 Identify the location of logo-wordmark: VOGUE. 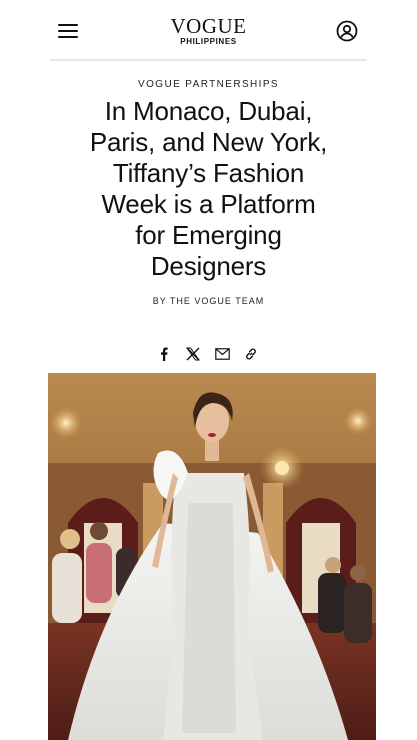
(208, 26).